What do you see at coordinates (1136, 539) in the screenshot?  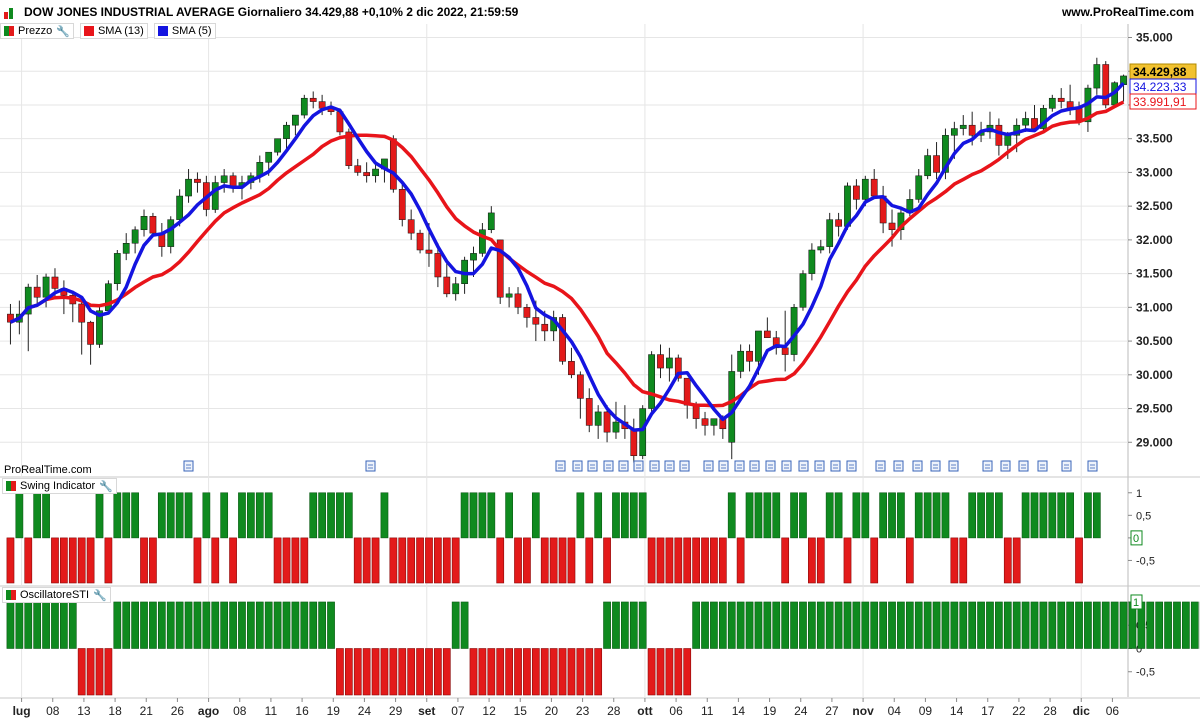 I see `swing-current-tag: 0` at bounding box center [1136, 539].